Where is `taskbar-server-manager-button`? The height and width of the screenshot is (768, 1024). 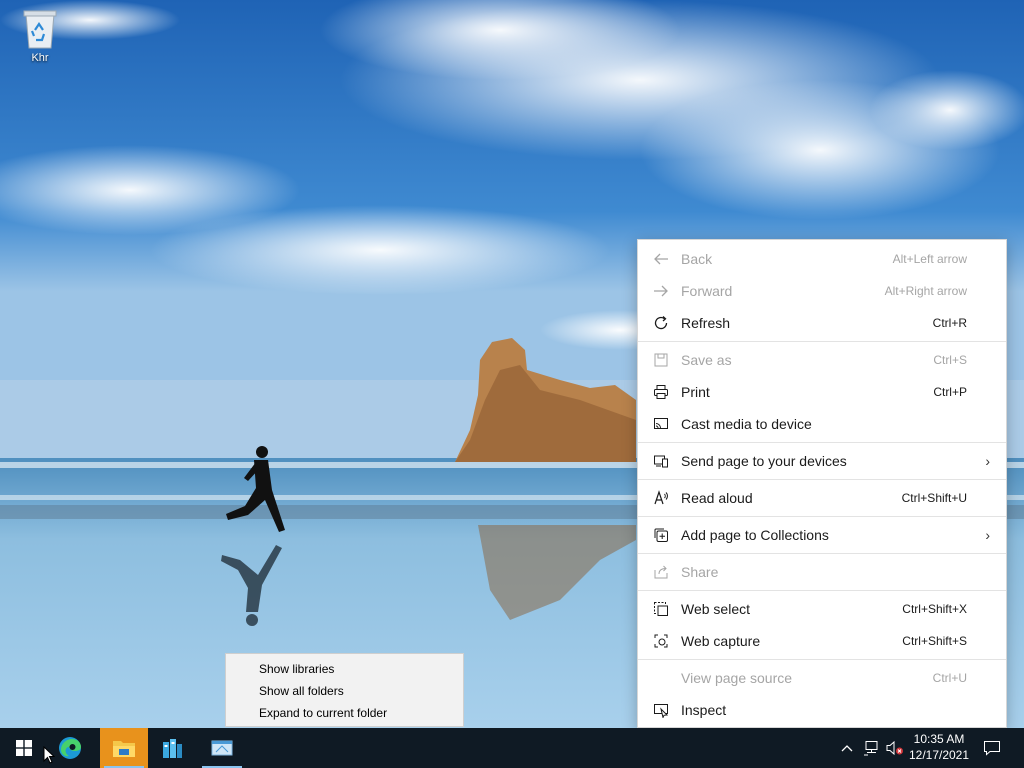
taskbar-server-manager-button is located at coordinates (172, 748).